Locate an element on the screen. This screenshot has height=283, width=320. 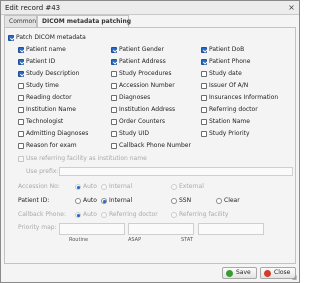
patient-id-internal-label: Internal is located at coordinates (121, 200).